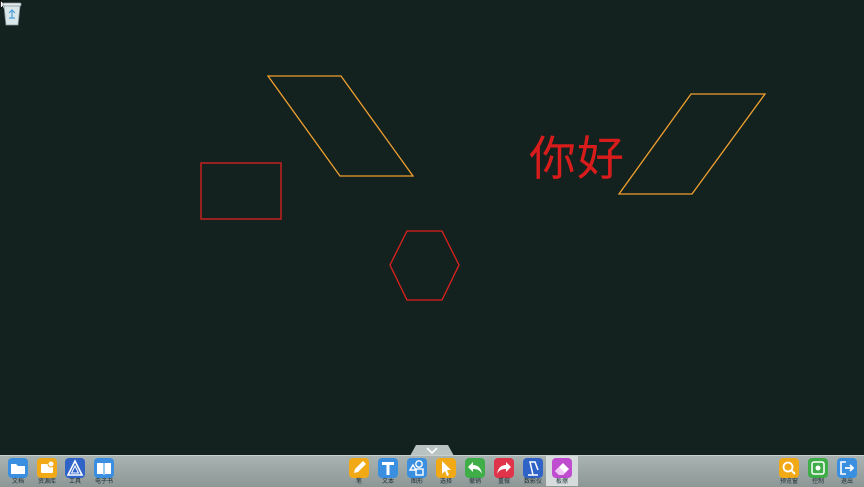 The width and height of the screenshot is (864, 487). I want to click on tools-triangle-icon, so click(75, 468).